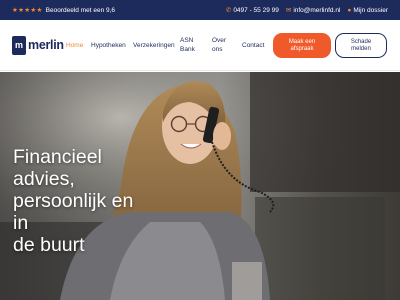 The height and width of the screenshot is (300, 400). Describe the element at coordinates (253, 45) in the screenshot. I see `nav-contact: Contact` at that location.